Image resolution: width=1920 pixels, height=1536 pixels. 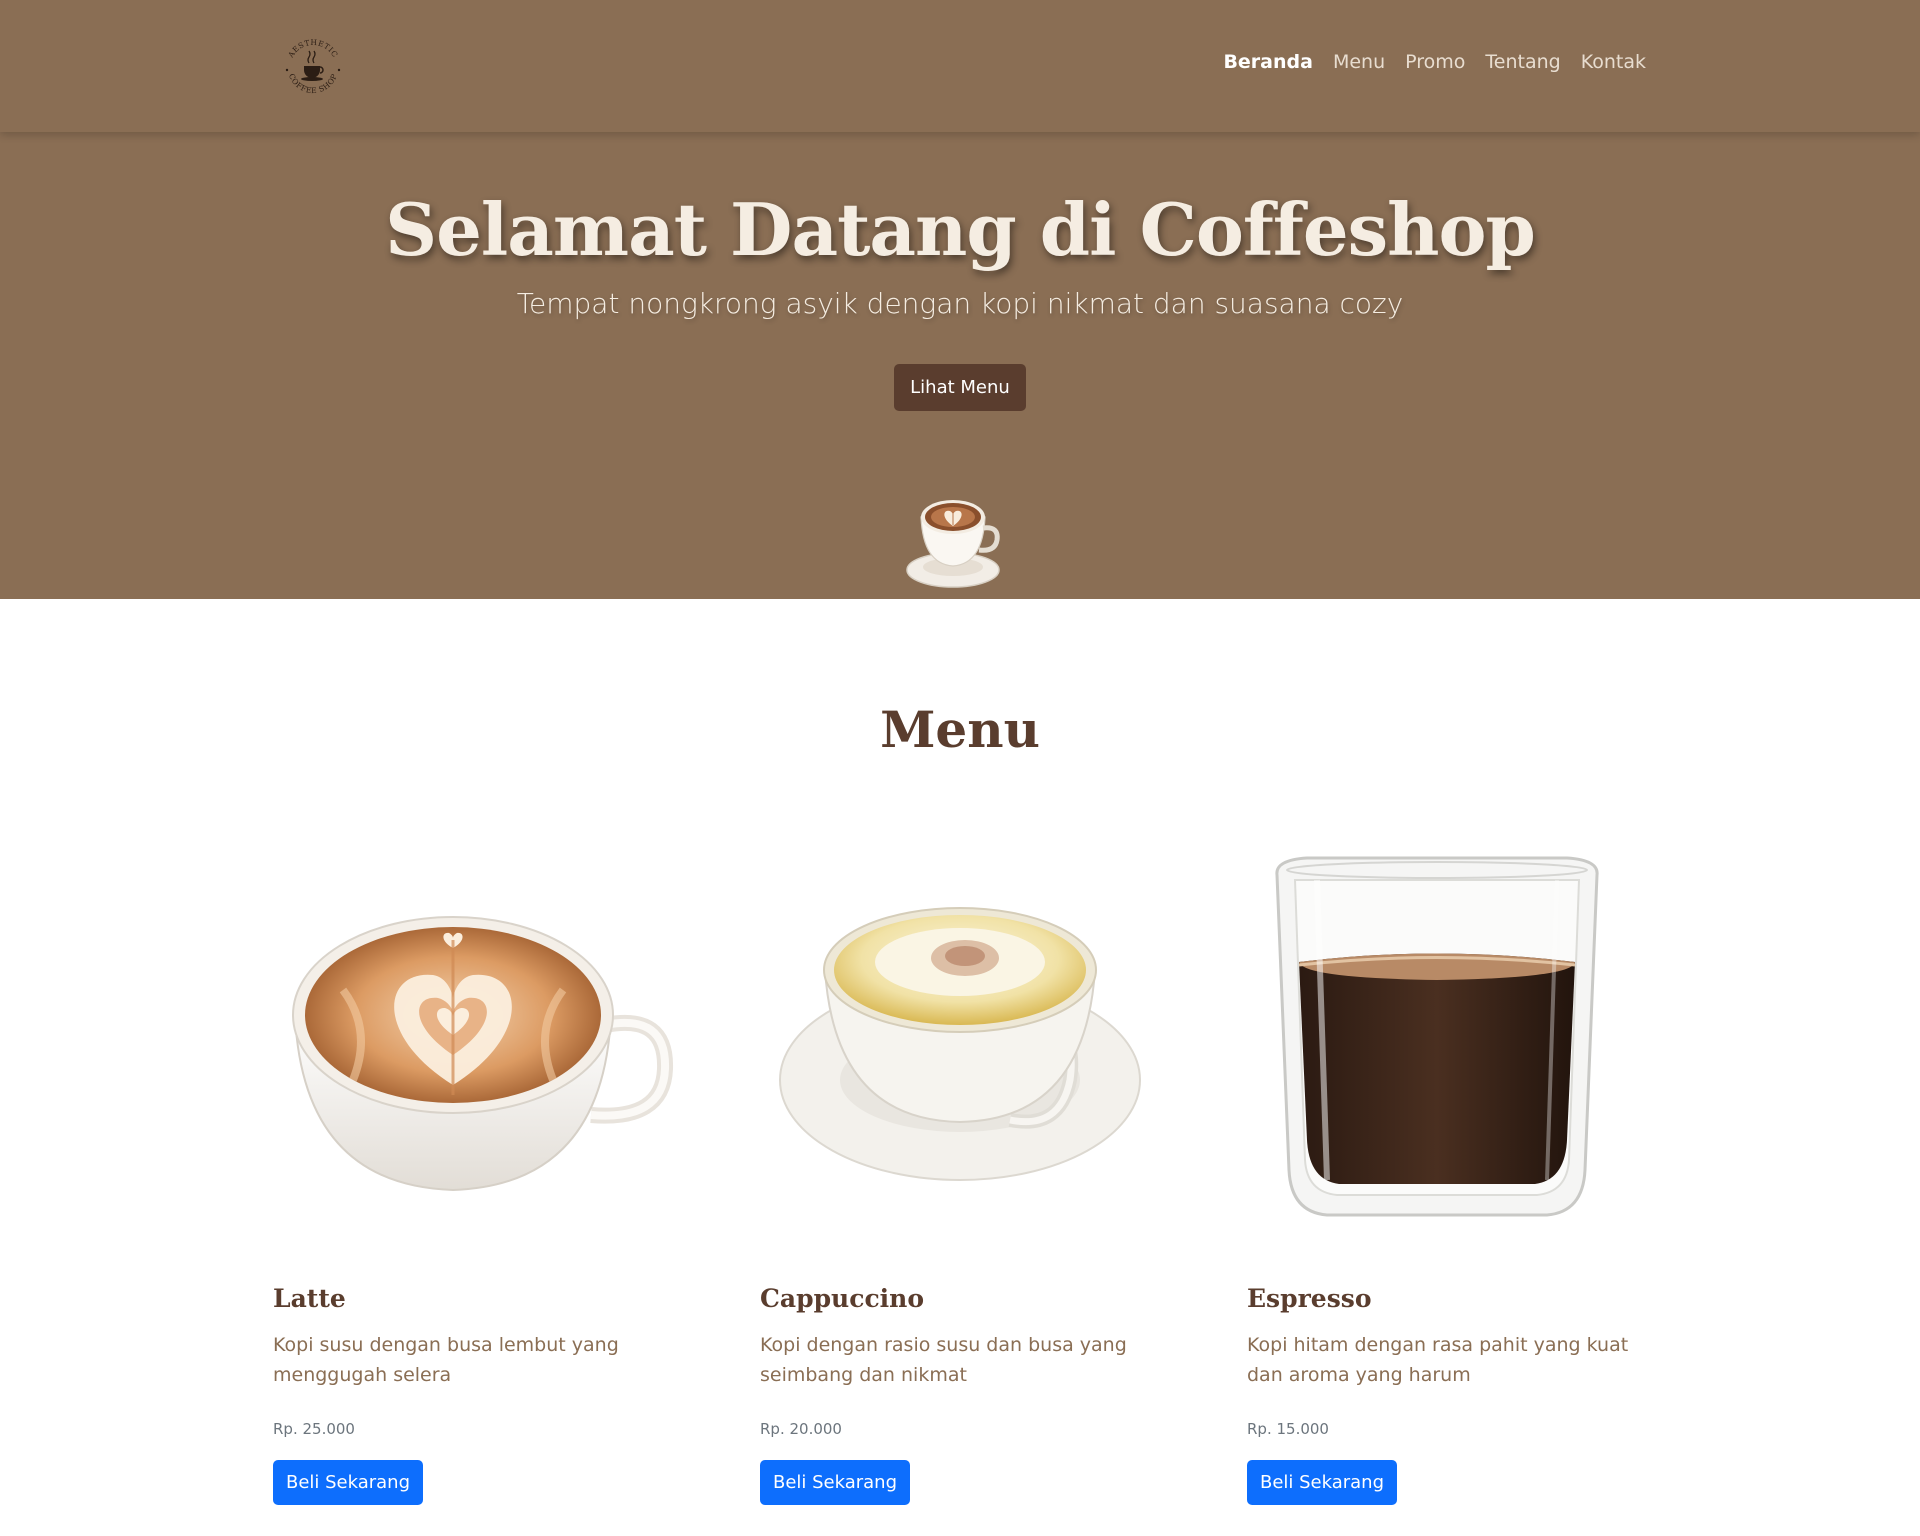 What do you see at coordinates (1288, 1429) in the screenshot?
I see `menu-item-price: Rp. 15.000` at bounding box center [1288, 1429].